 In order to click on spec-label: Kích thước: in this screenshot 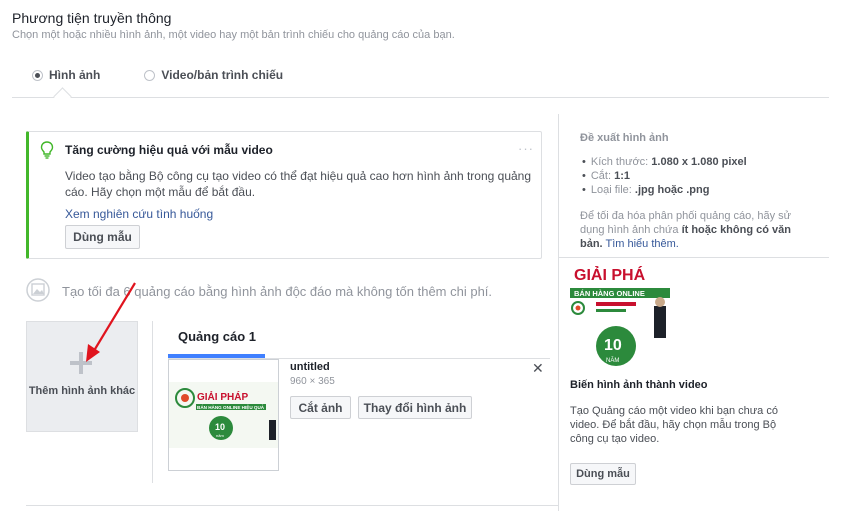, I will do `click(621, 162)`.